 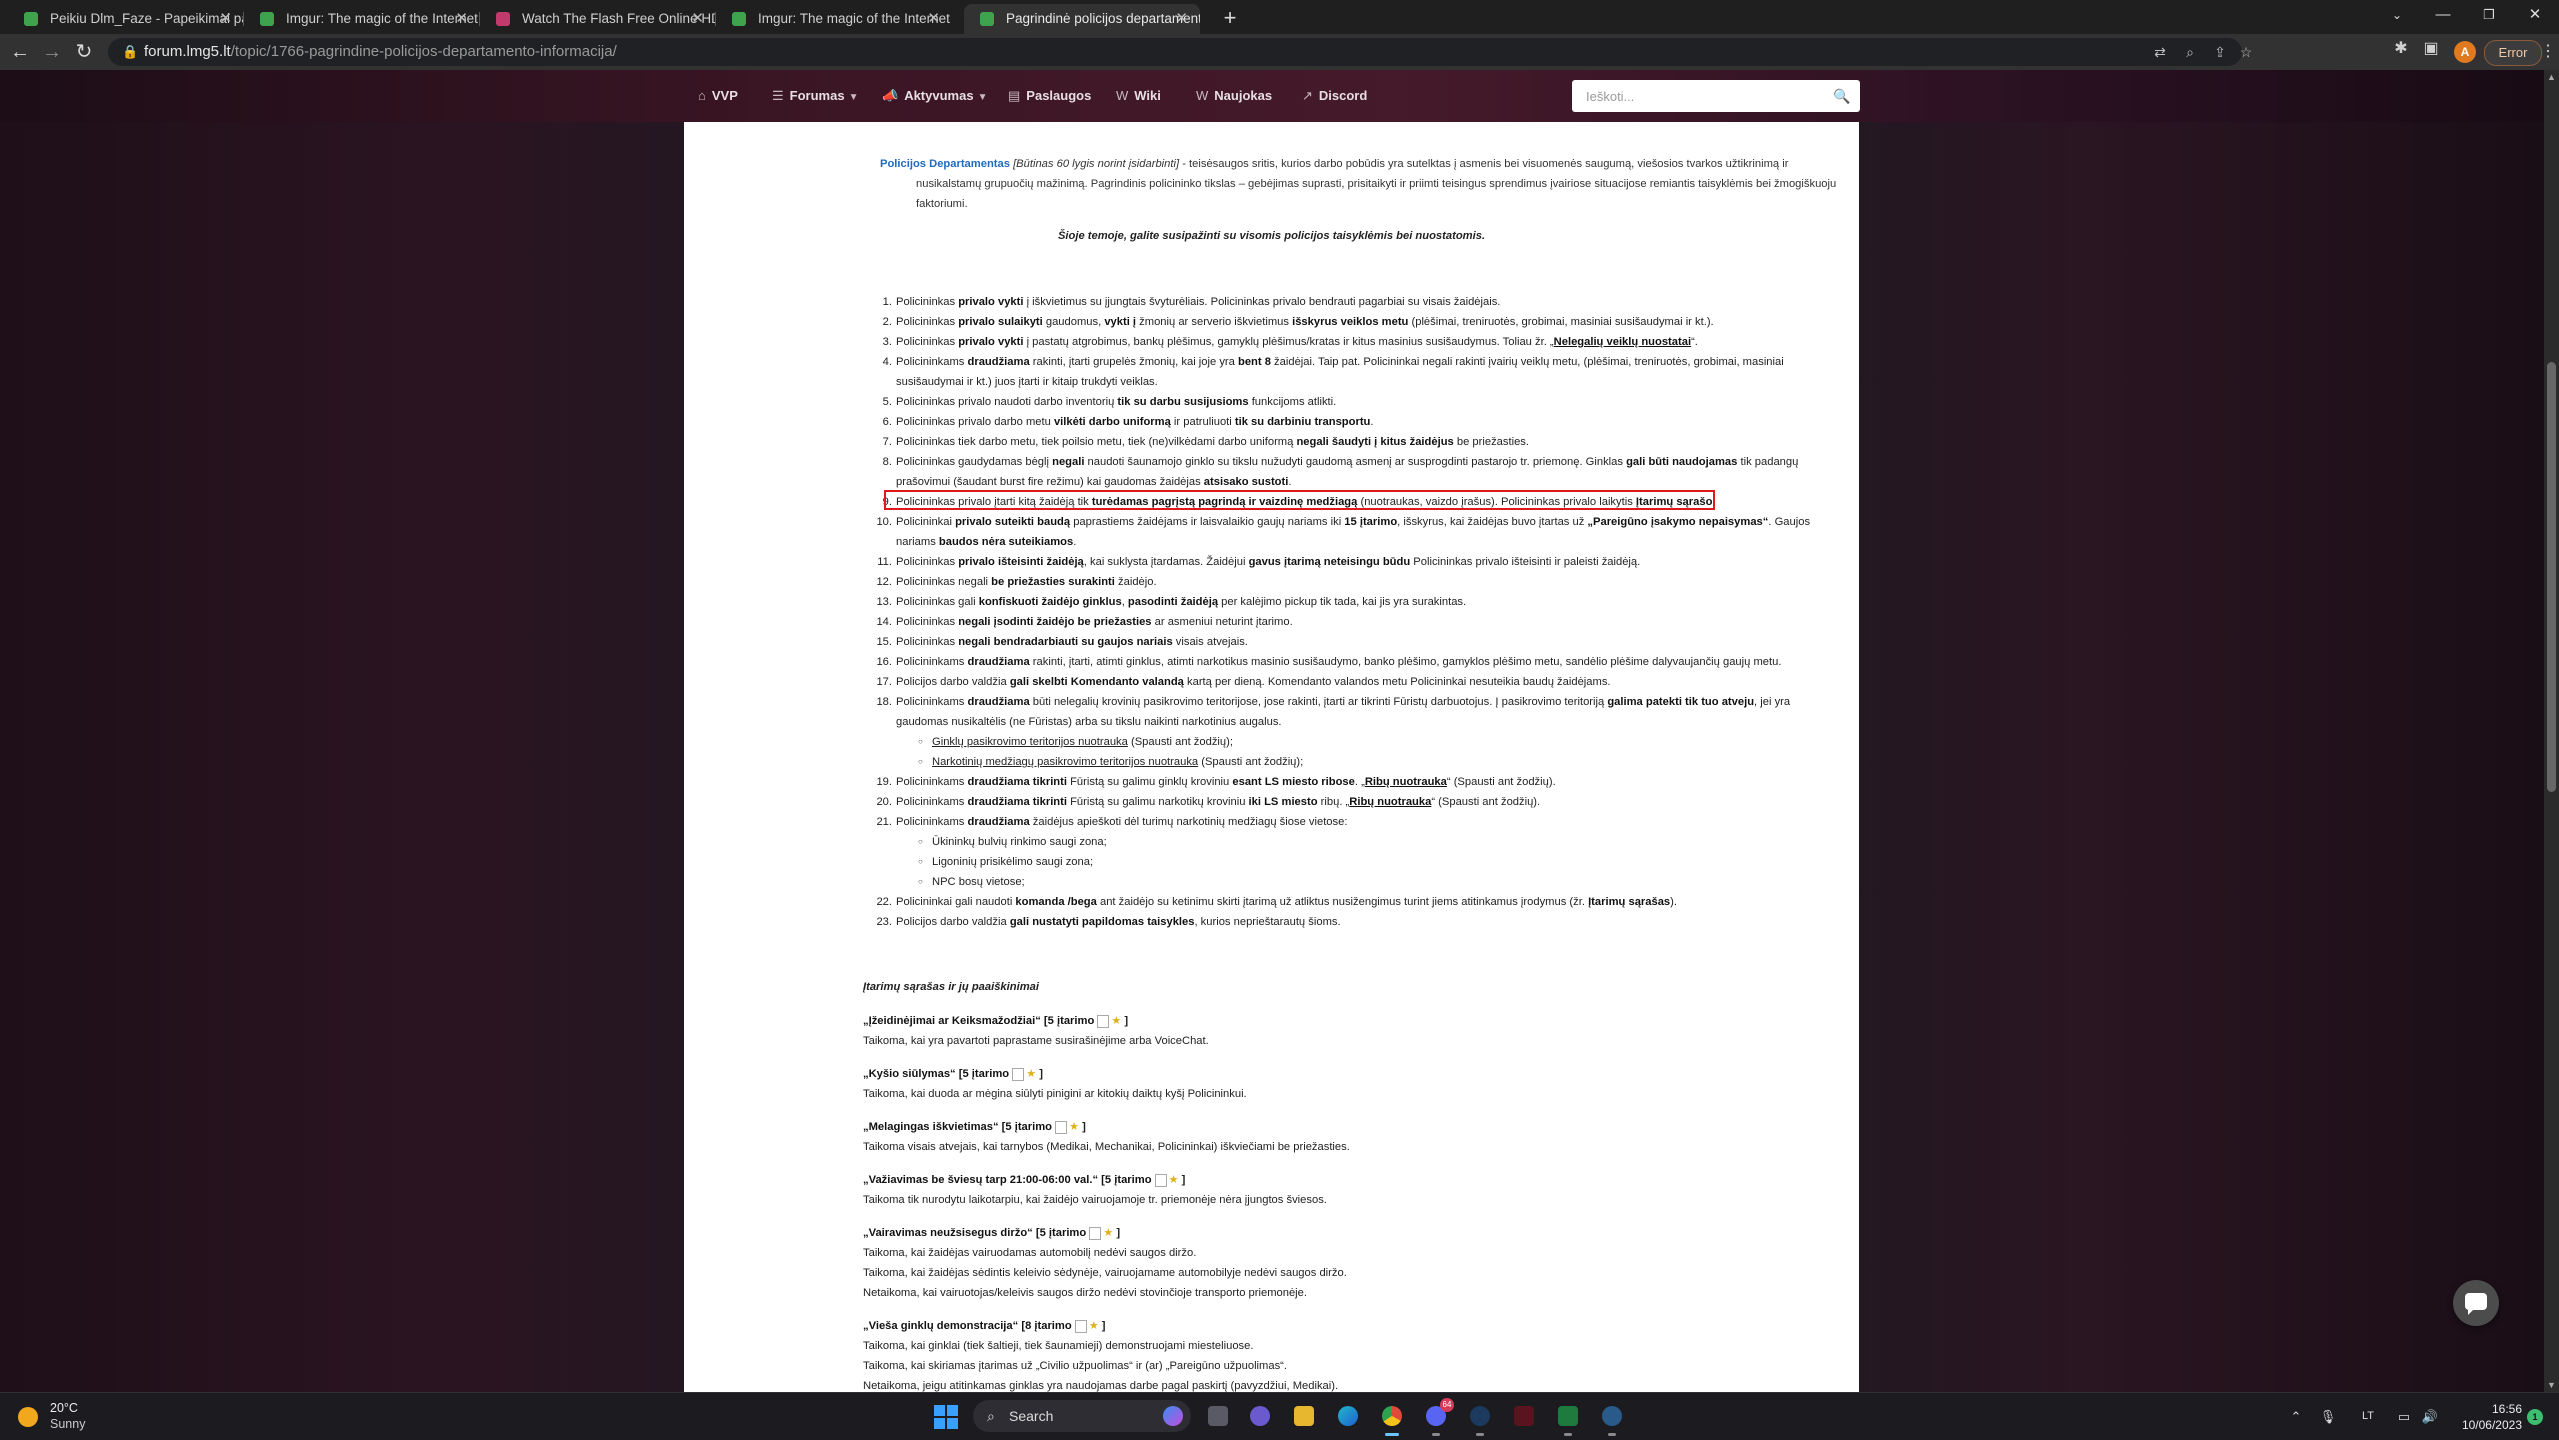 I want to click on share-icon: ⇪, so click(x=2220, y=52).